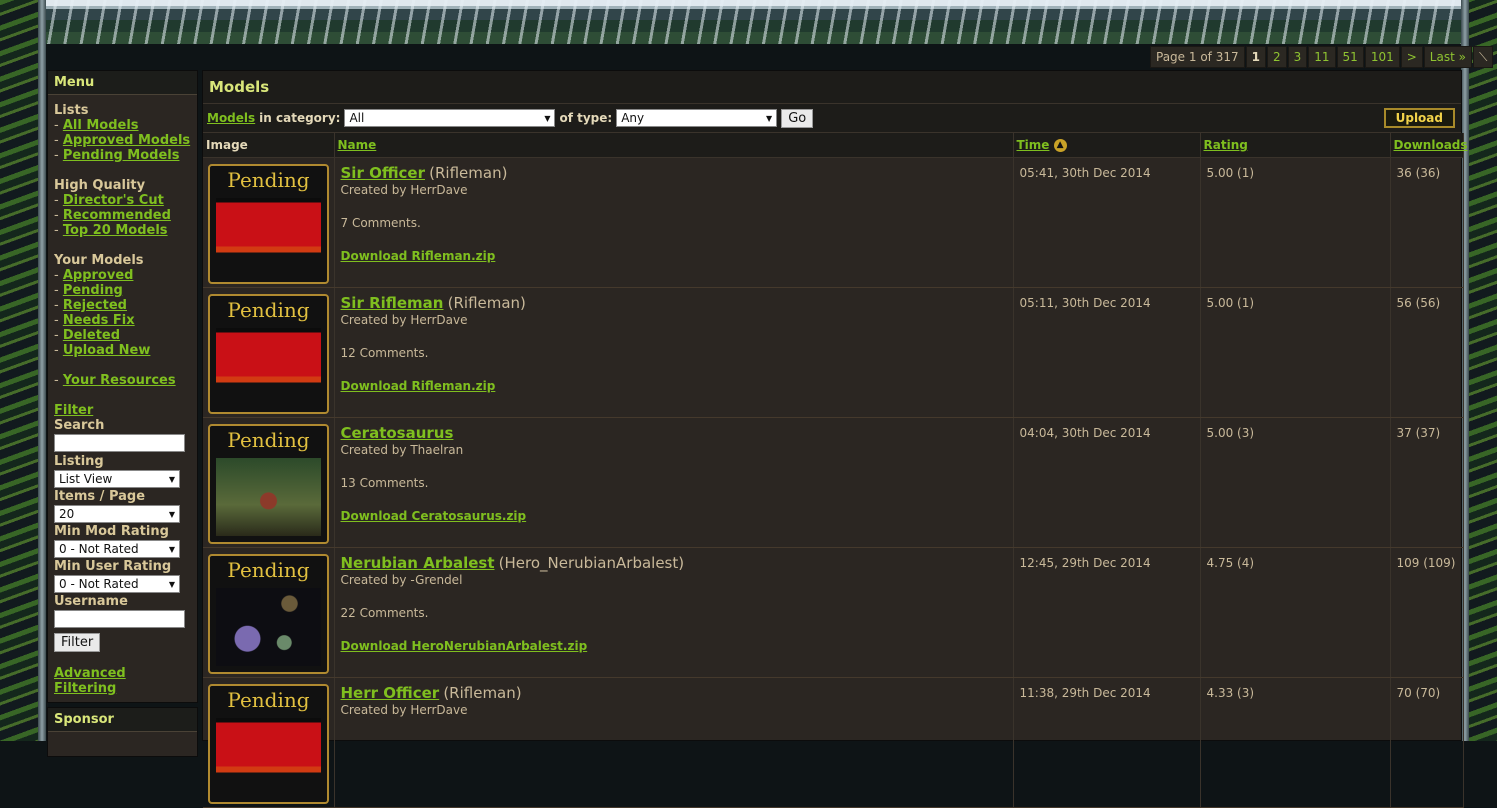  I want to click on filter-button: Filter, so click(77, 642).